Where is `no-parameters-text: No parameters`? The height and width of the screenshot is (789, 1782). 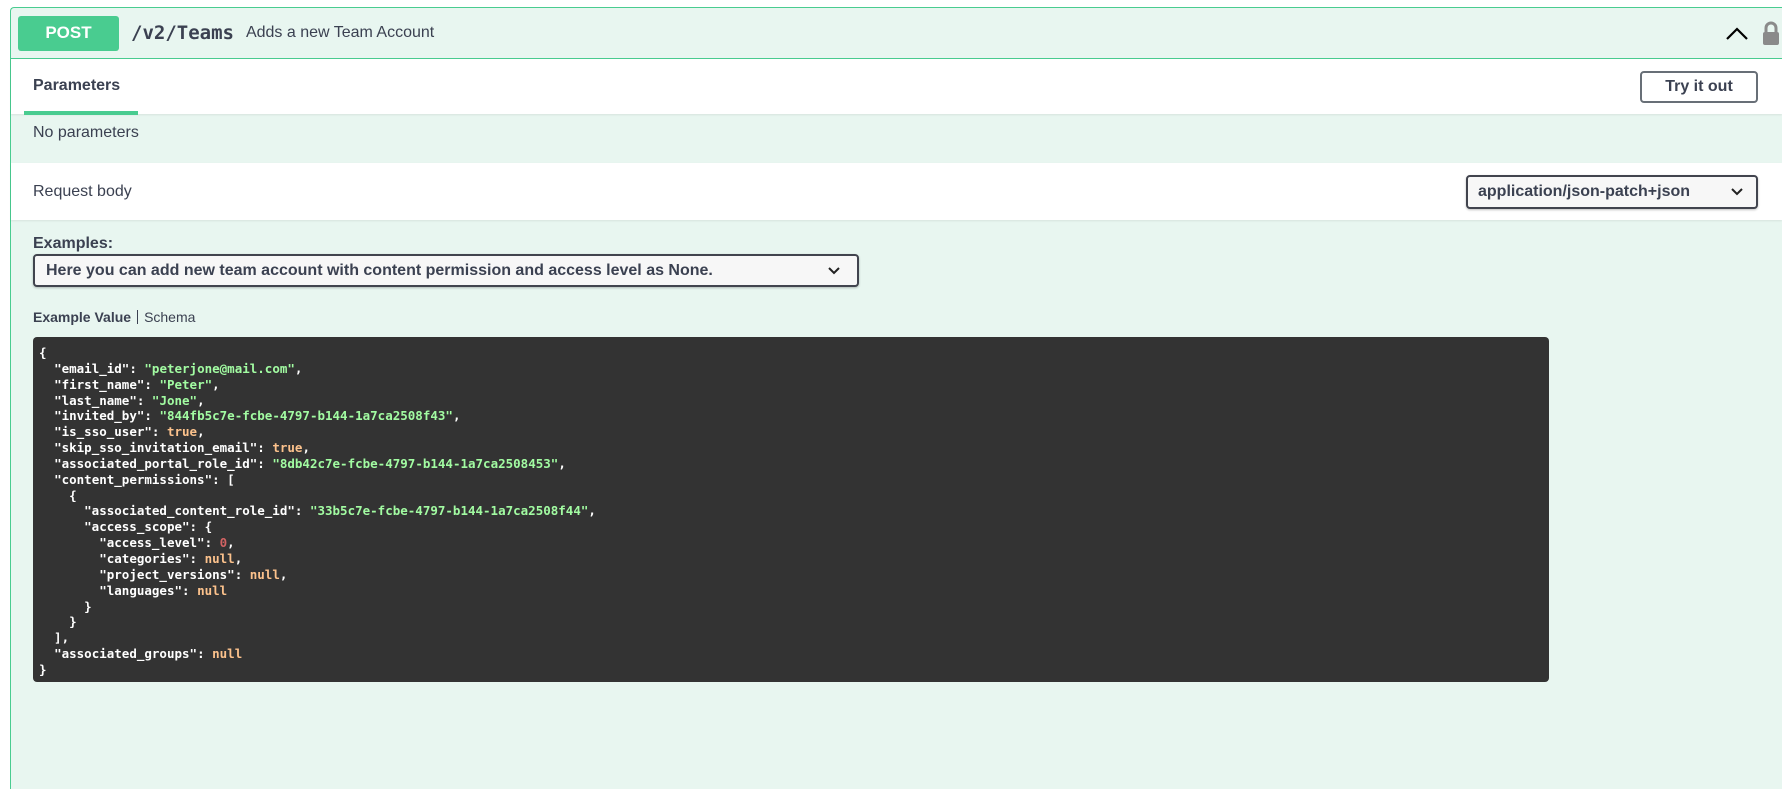
no-parameters-text: No parameters is located at coordinates (86, 132).